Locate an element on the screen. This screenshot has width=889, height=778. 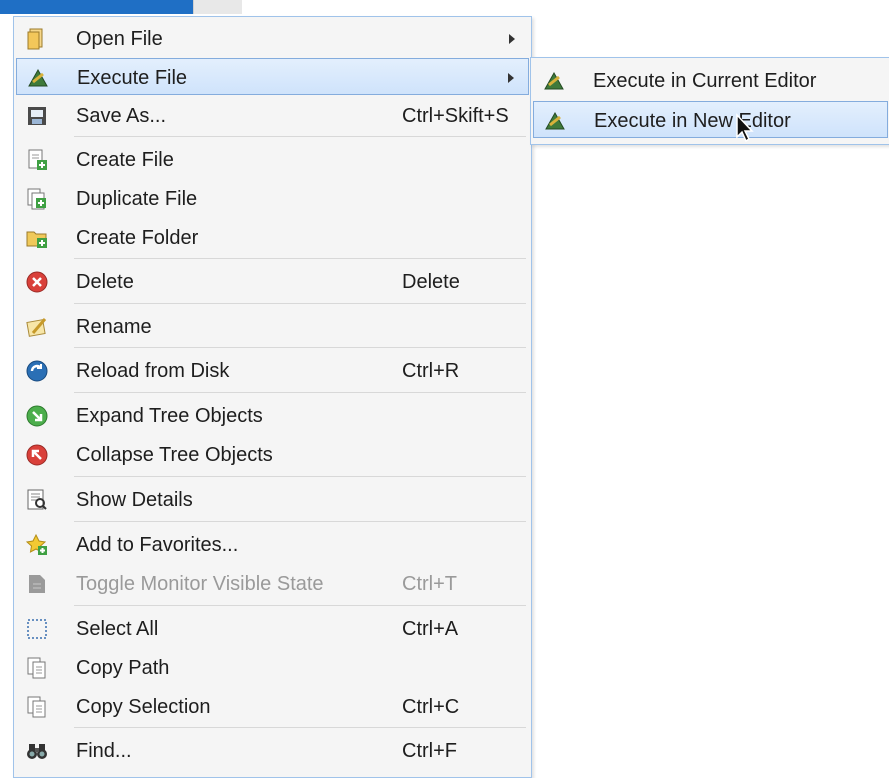
submenu-item-execute-current: Execute in Current Editor is located at coordinates (710, 80).